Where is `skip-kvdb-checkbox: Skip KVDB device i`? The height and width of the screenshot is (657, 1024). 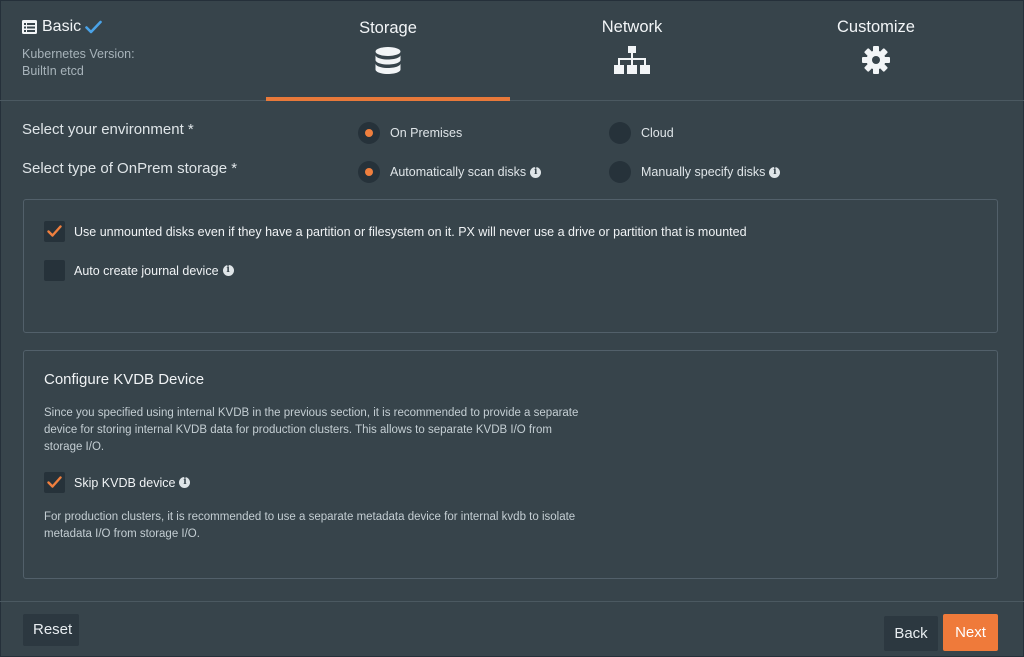
skip-kvdb-checkbox: Skip KVDB device i is located at coordinates (117, 482).